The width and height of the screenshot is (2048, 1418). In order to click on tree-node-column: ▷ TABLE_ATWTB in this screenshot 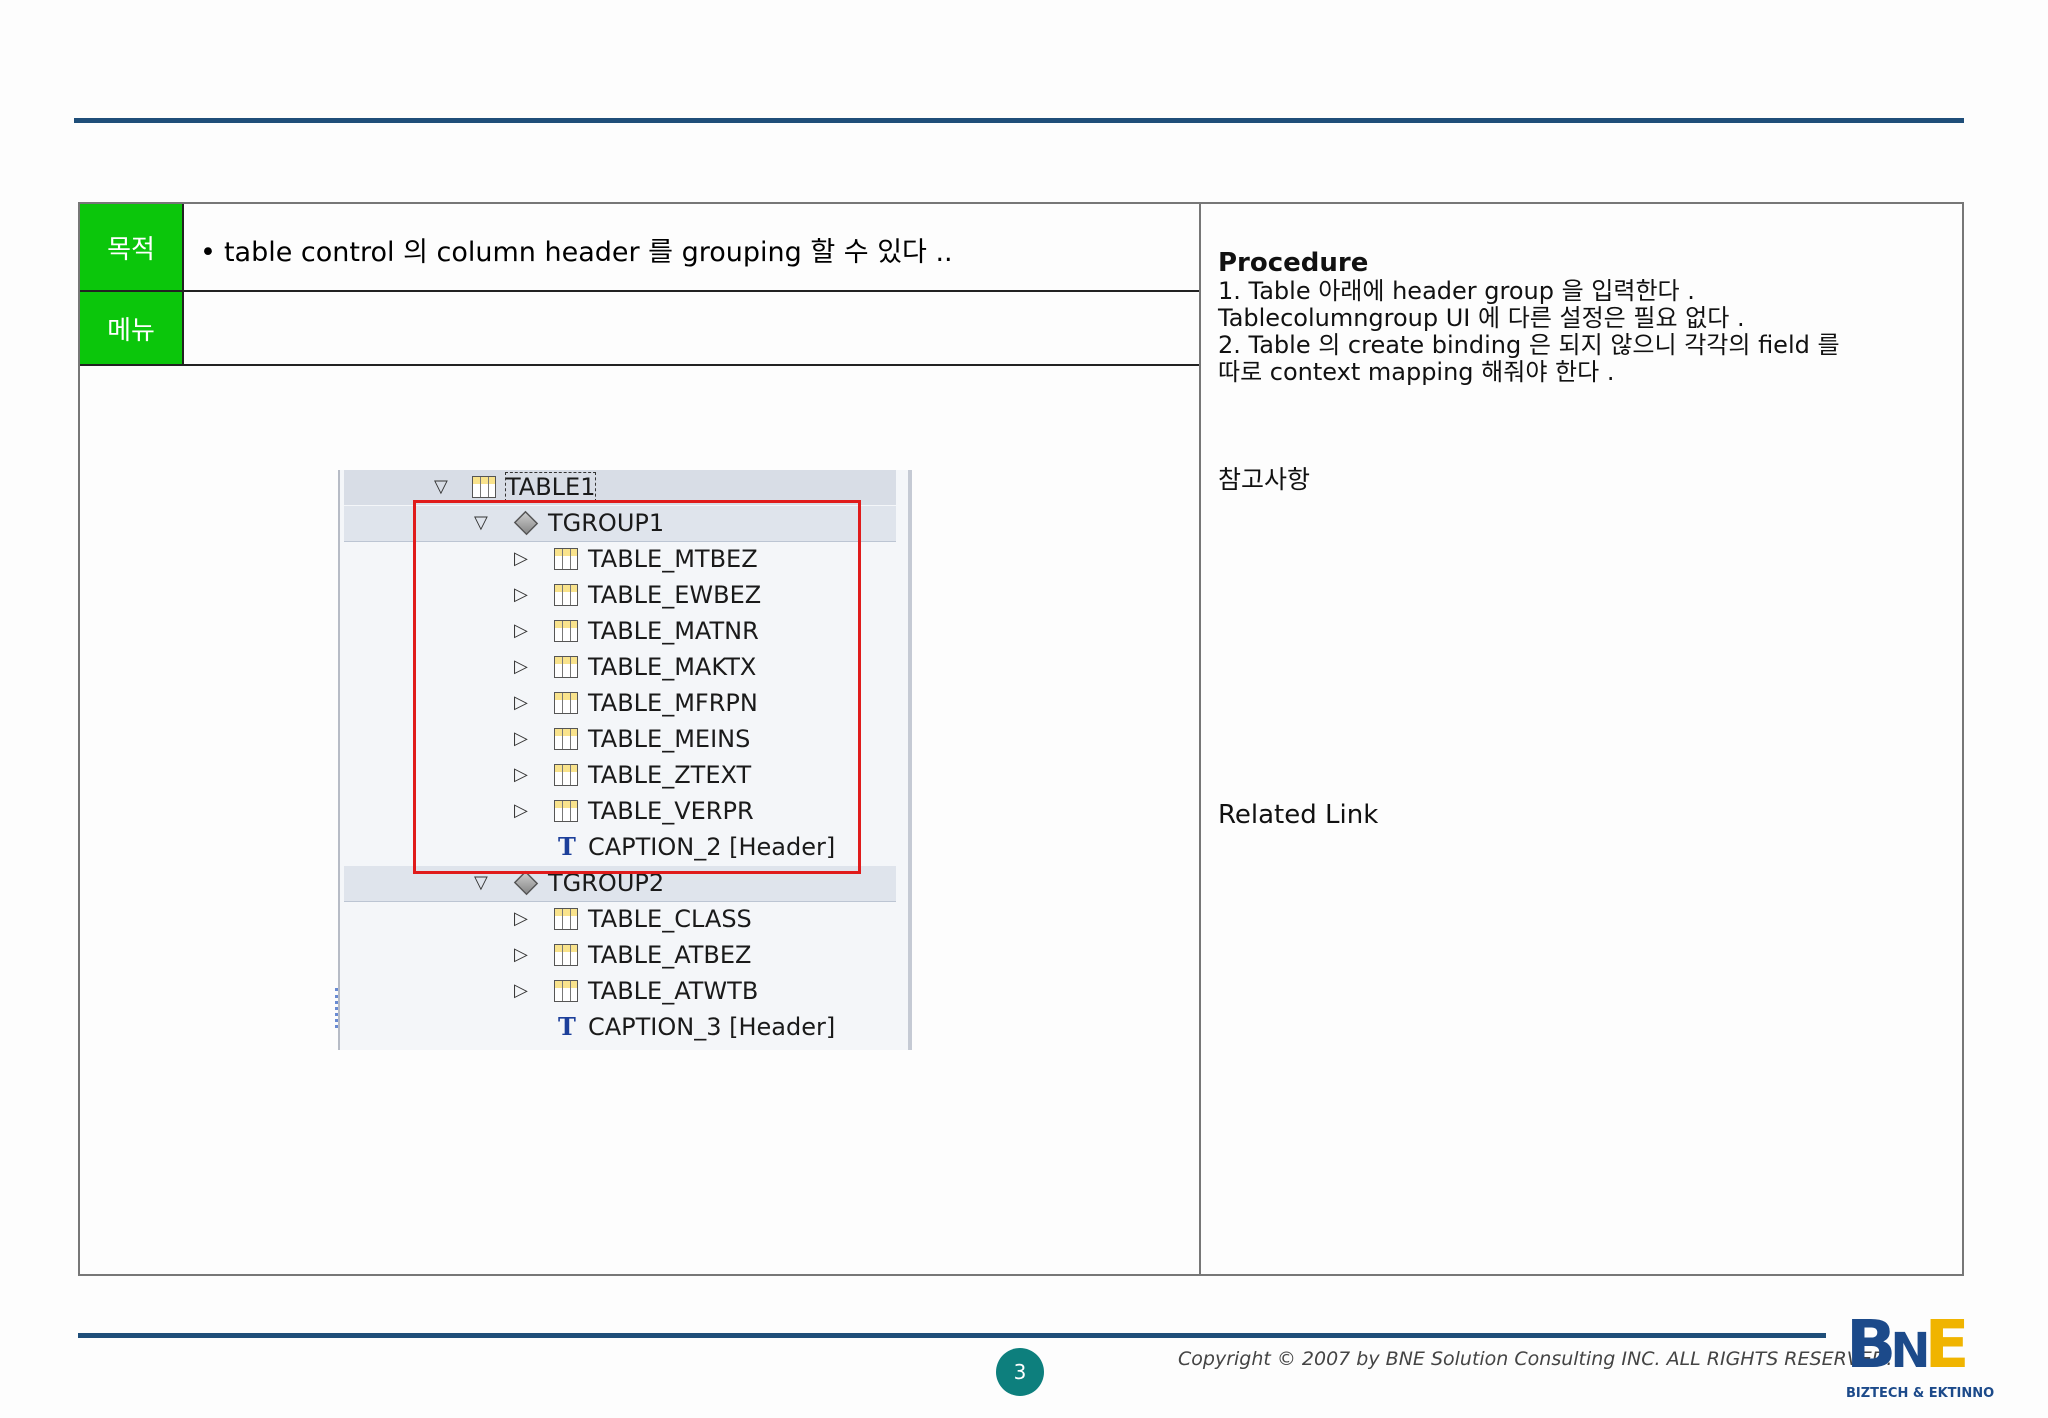, I will do `click(620, 991)`.